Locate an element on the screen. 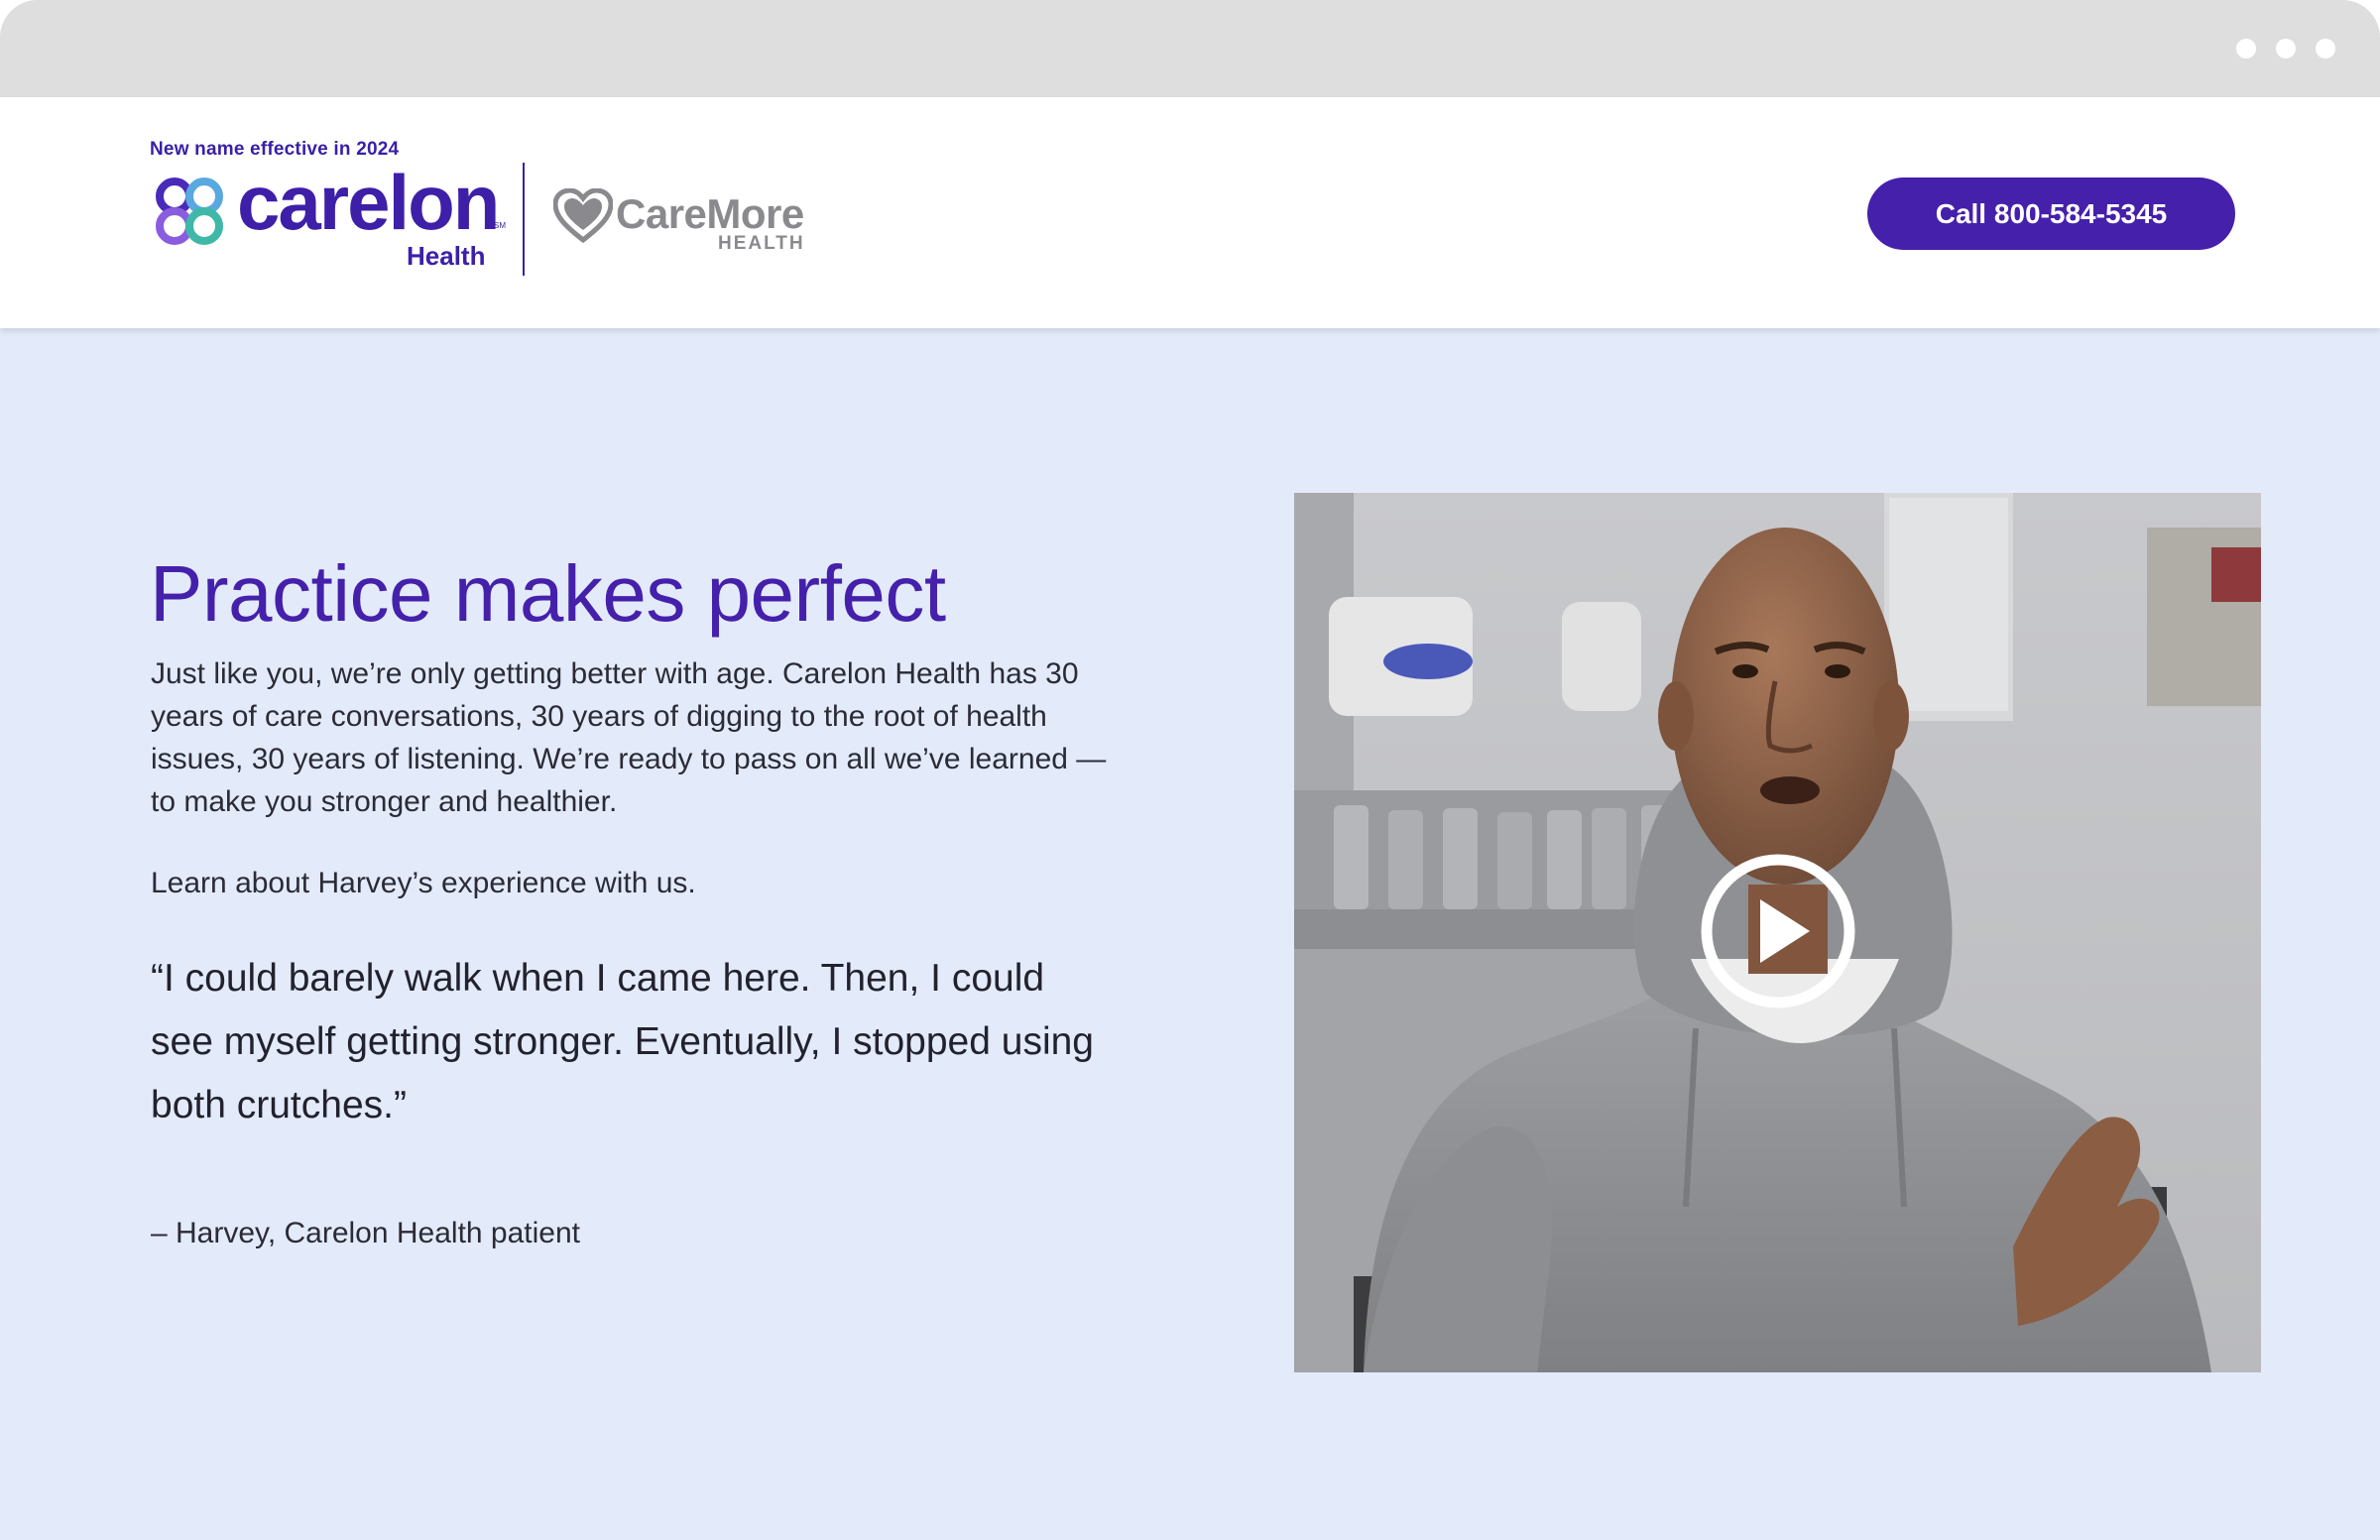 The image size is (2380, 1540). page-title: Practice makes perfect is located at coordinates (548, 593).